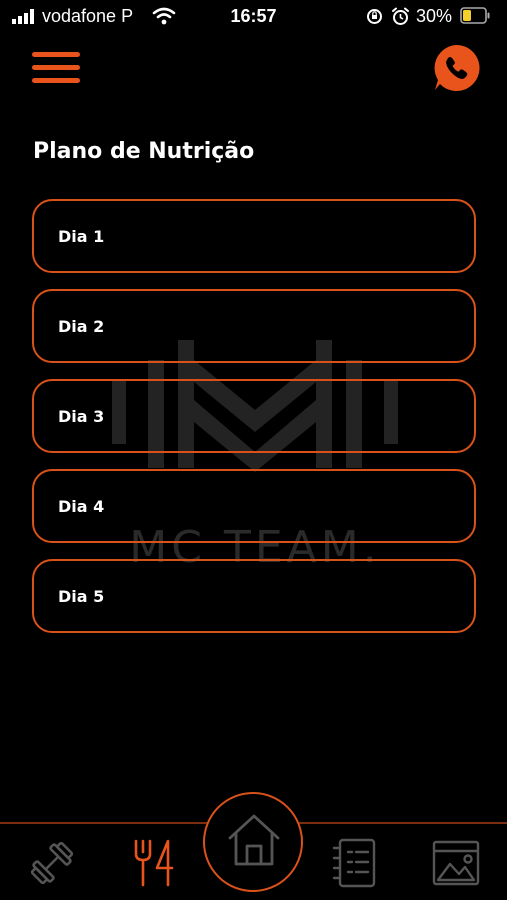 This screenshot has width=507, height=900. What do you see at coordinates (81, 236) in the screenshot?
I see `day-label: Dia 1` at bounding box center [81, 236].